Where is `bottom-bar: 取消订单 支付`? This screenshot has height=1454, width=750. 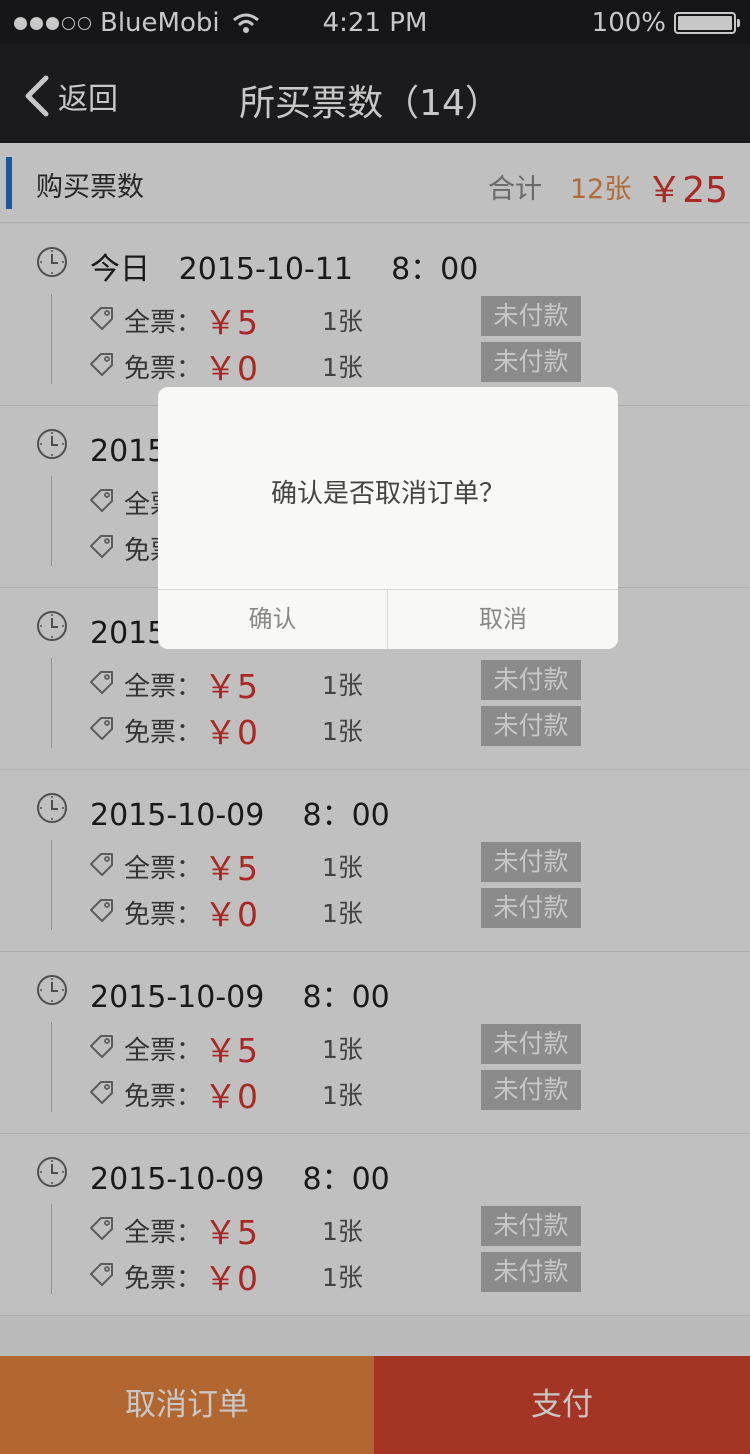 bottom-bar: 取消订单 支付 is located at coordinates (375, 1405).